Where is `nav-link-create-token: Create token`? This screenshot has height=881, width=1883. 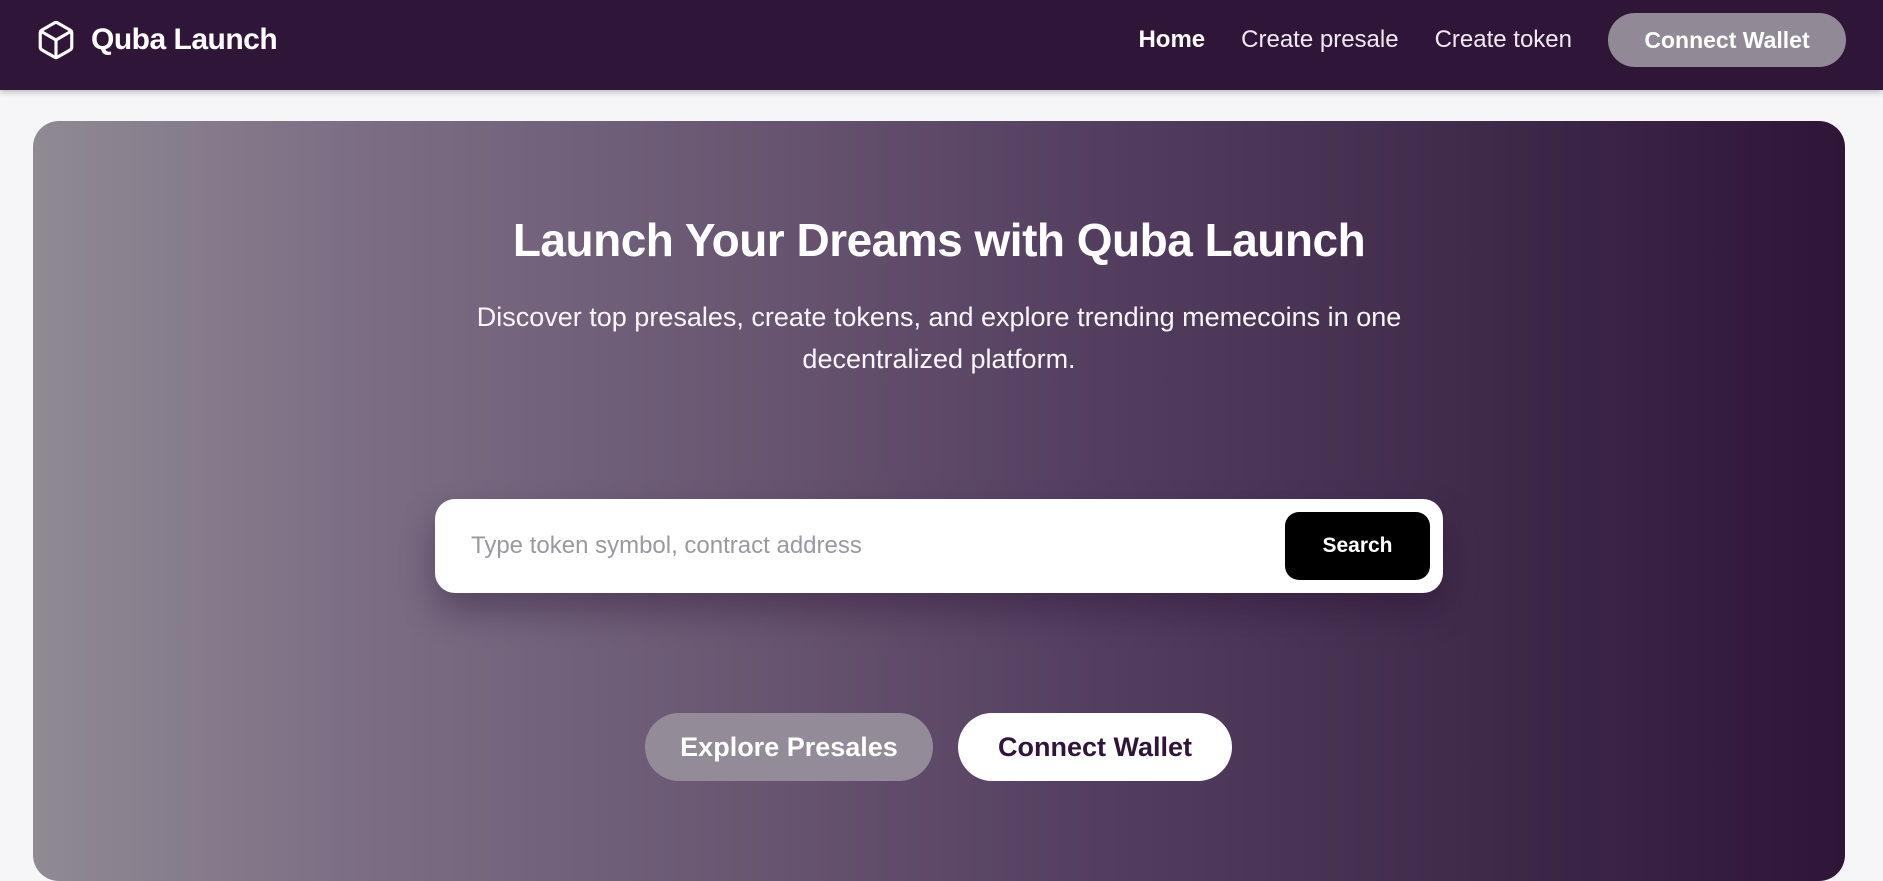 nav-link-create-token: Create token is located at coordinates (1503, 40).